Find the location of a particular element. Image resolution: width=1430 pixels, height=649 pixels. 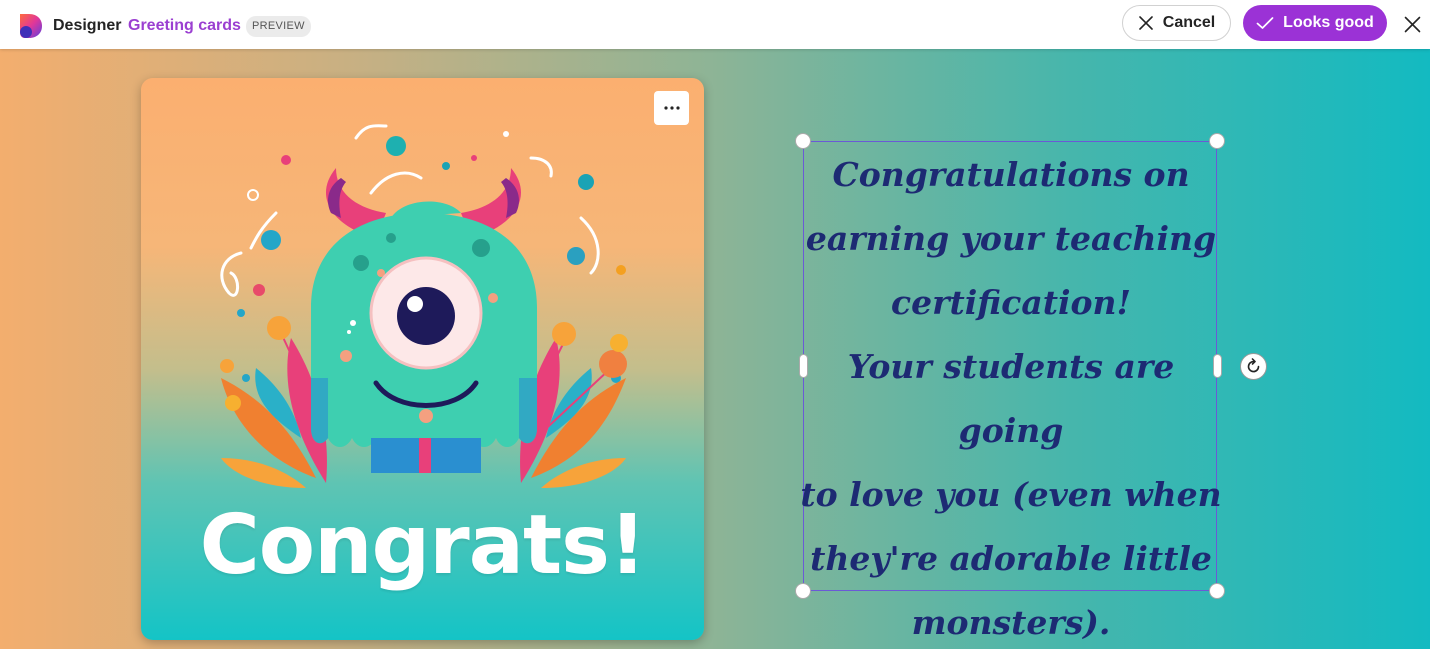

resize-handle-left is located at coordinates (803, 366).